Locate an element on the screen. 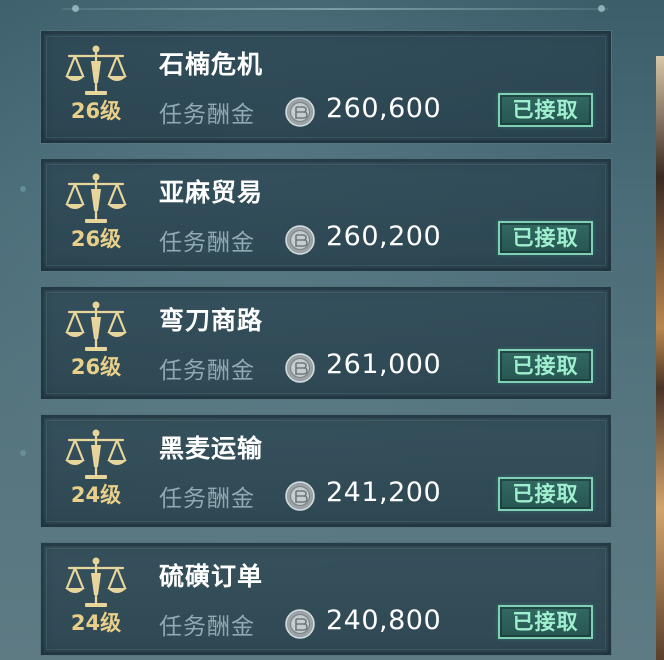 Image resolution: width=664 pixels, height=660 pixels. reward-amount: 260,600 is located at coordinates (384, 108).